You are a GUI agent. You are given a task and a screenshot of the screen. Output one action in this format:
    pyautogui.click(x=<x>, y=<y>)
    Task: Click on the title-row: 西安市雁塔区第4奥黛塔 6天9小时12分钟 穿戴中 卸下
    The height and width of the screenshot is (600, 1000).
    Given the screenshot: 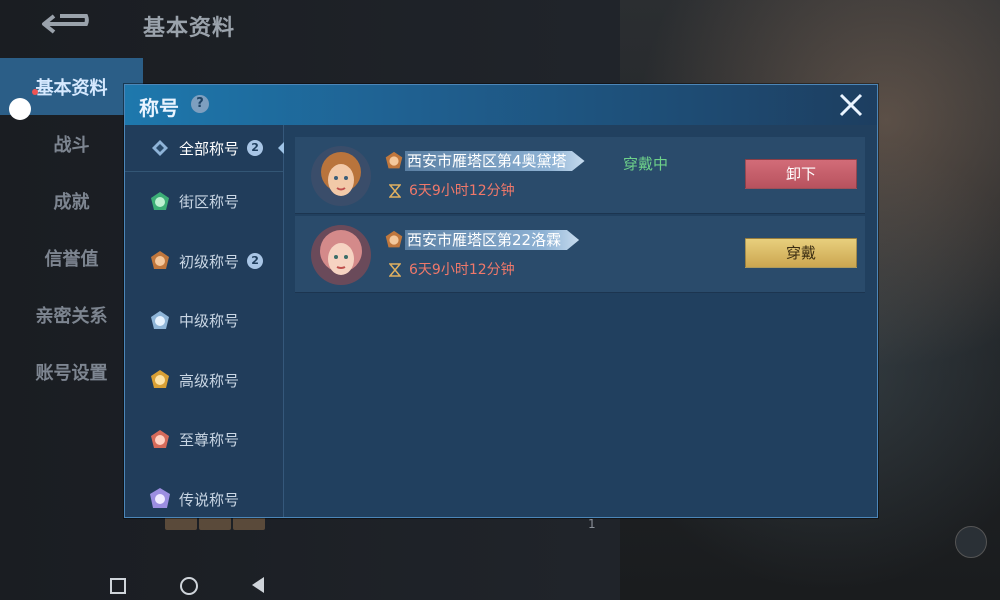 What is the action you would take?
    pyautogui.click(x=580, y=175)
    